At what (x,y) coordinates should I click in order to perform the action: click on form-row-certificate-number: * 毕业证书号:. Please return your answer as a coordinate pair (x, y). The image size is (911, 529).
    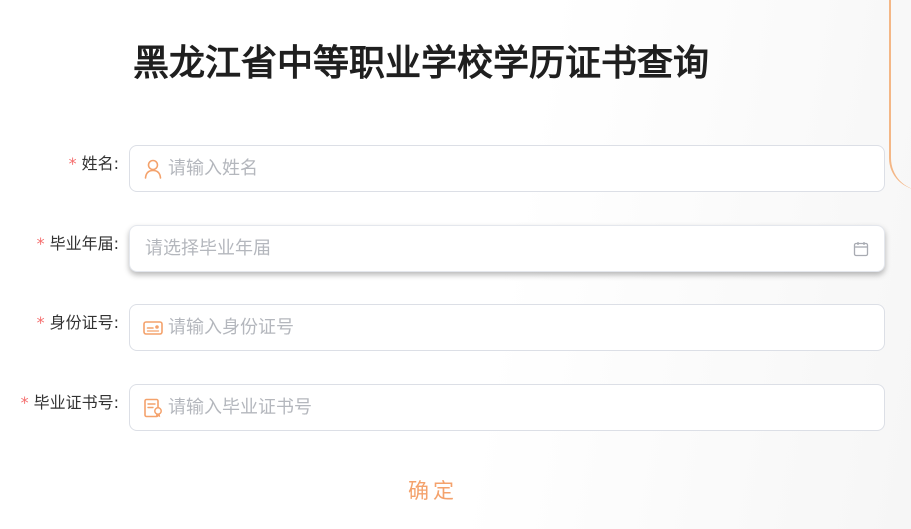
    Looking at the image, I should click on (455, 409).